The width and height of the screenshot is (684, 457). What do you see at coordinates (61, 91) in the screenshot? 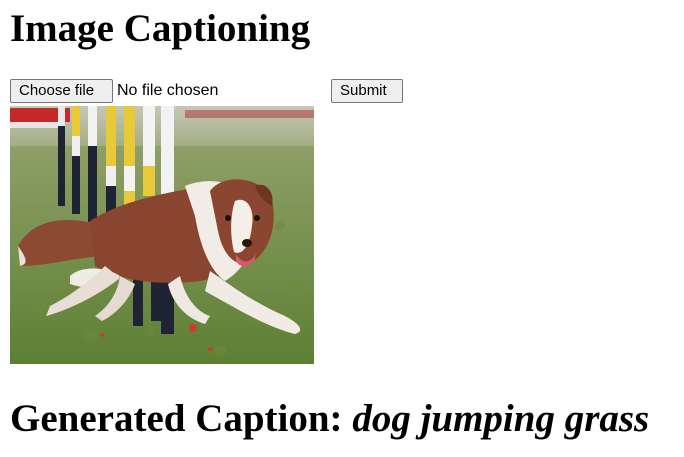
I see `choose-file-button: Choose file` at bounding box center [61, 91].